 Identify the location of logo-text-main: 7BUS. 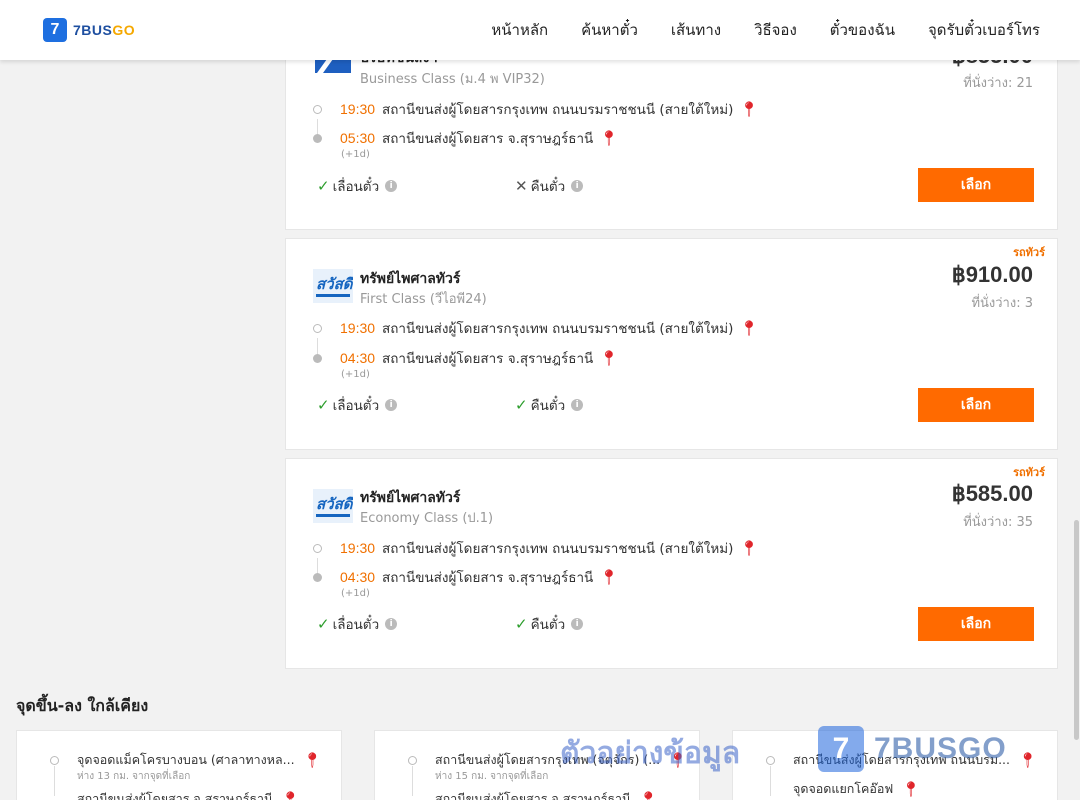
(93, 30).